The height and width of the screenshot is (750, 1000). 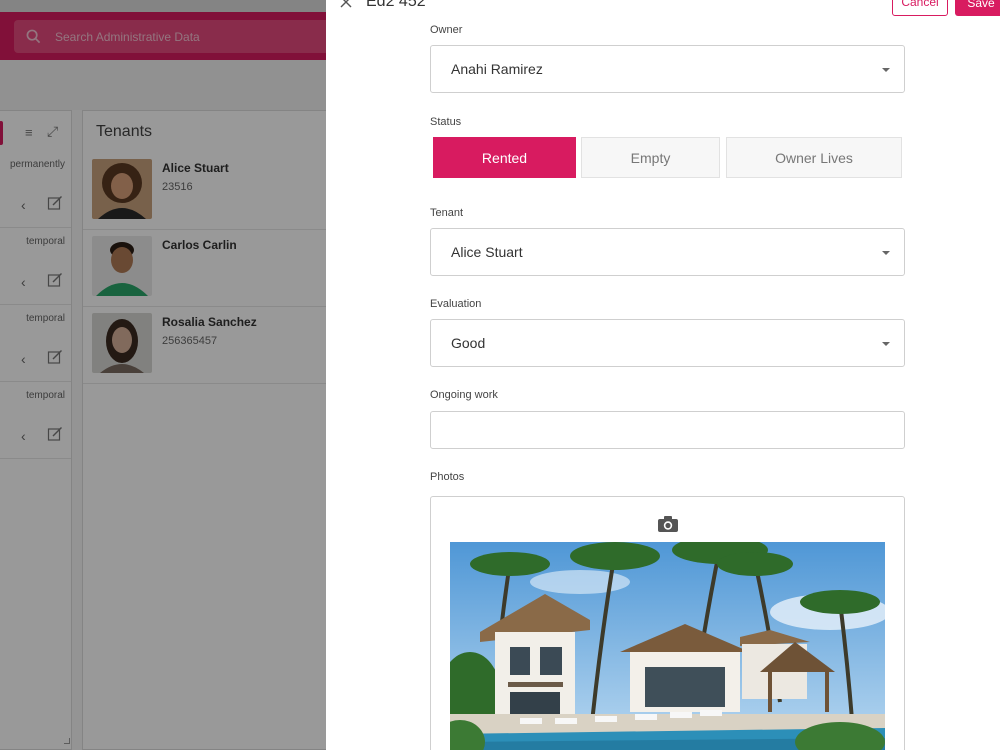 I want to click on ongoing-work-input, so click(x=667, y=430).